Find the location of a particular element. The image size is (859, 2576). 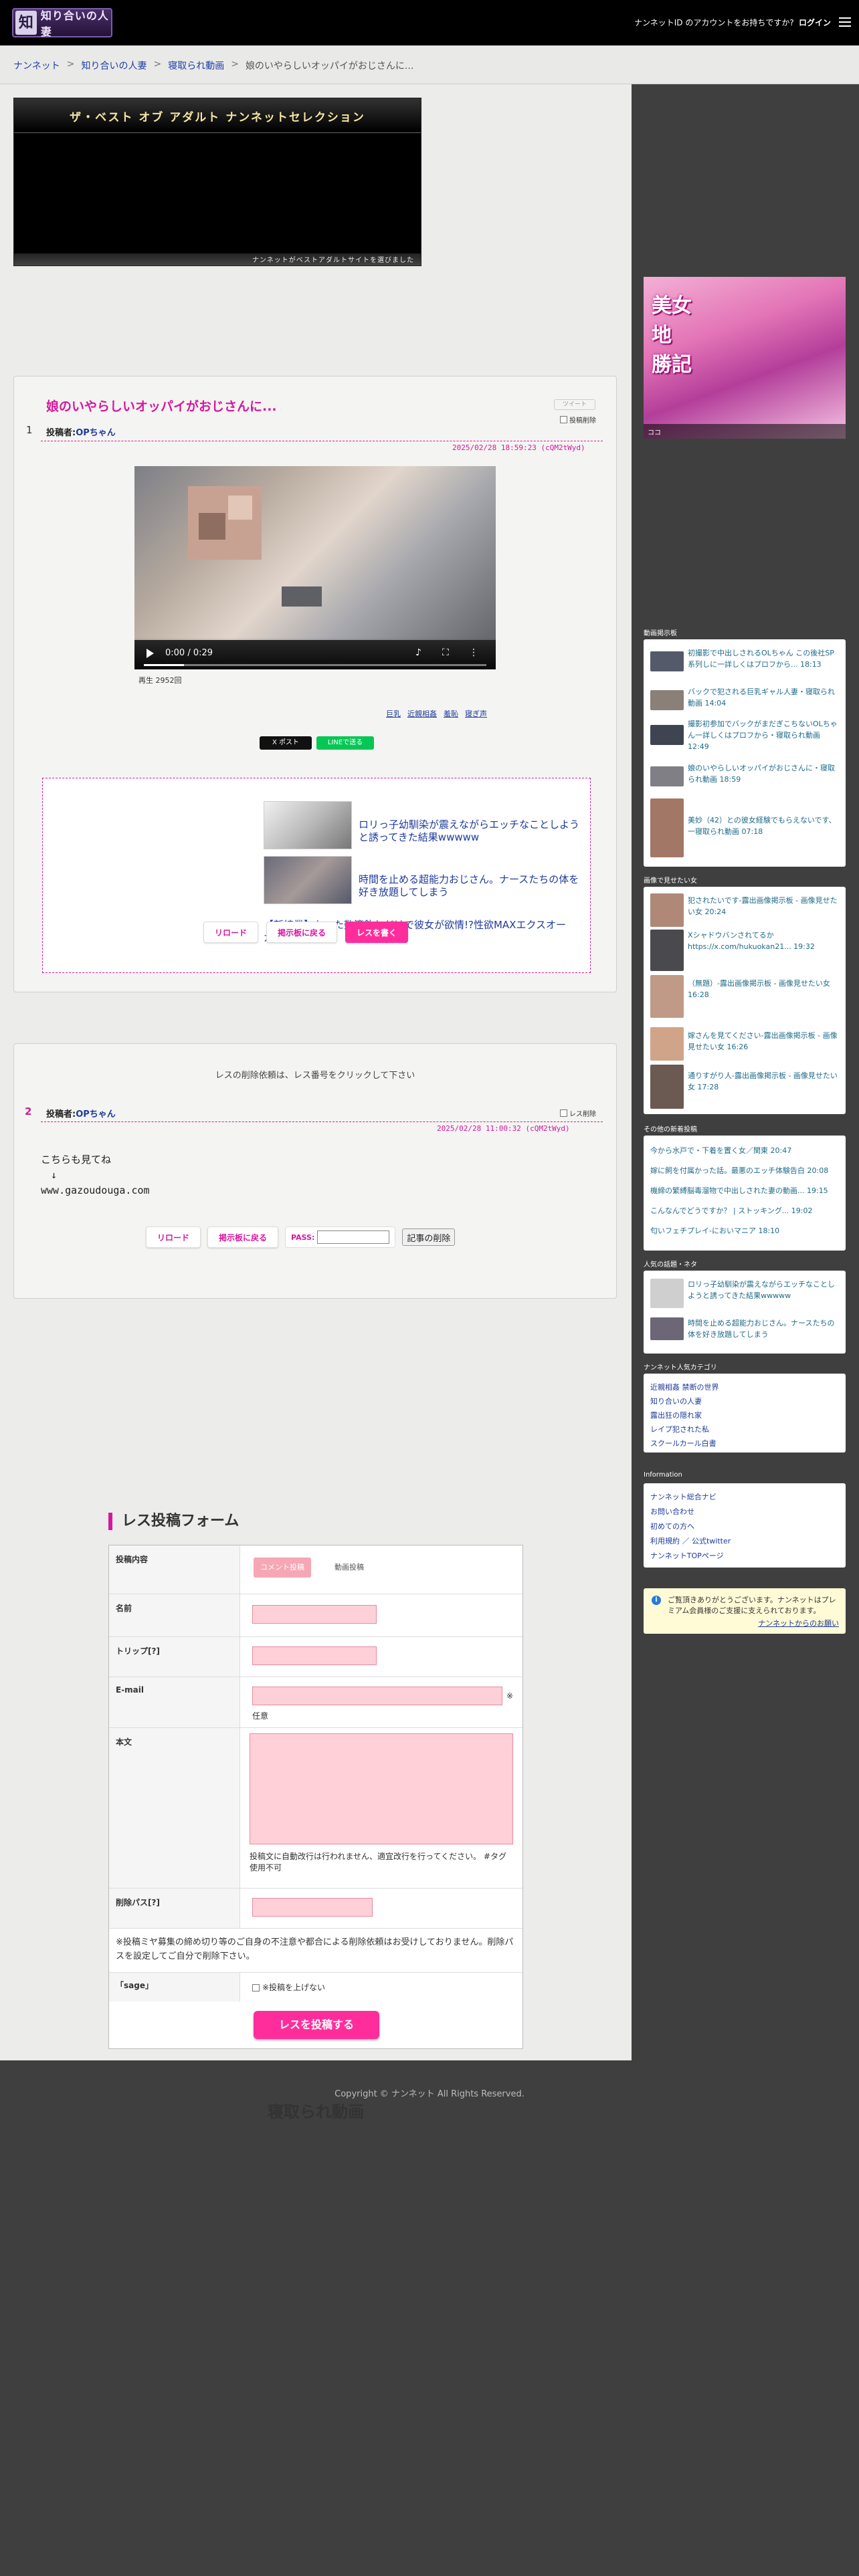

tag-link: 寝ぎ声 is located at coordinates (476, 713).